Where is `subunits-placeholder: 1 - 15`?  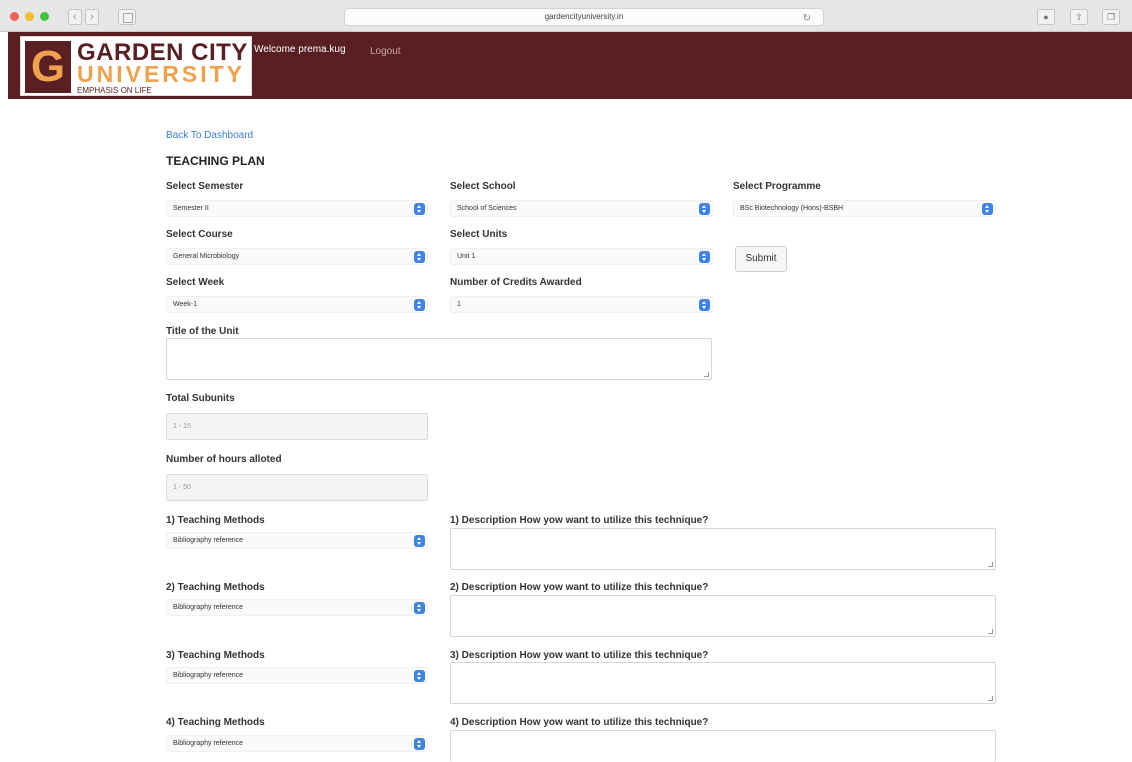 subunits-placeholder: 1 - 15 is located at coordinates (182, 426).